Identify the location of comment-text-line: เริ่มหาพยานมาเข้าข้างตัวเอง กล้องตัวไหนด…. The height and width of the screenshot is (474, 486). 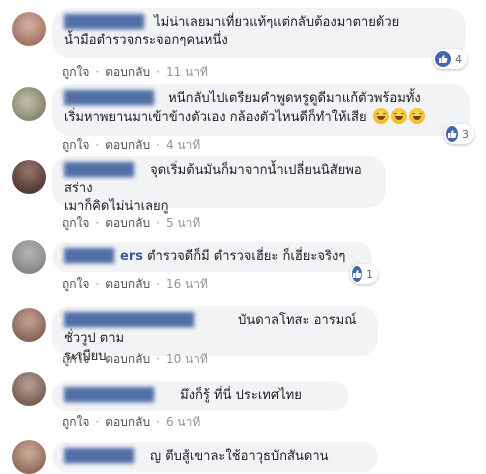
(215, 117).